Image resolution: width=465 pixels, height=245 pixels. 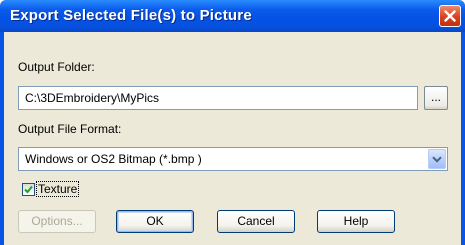 What do you see at coordinates (218, 98) in the screenshot?
I see `output-folder-input: C:\3DEmbroidery\MyPics` at bounding box center [218, 98].